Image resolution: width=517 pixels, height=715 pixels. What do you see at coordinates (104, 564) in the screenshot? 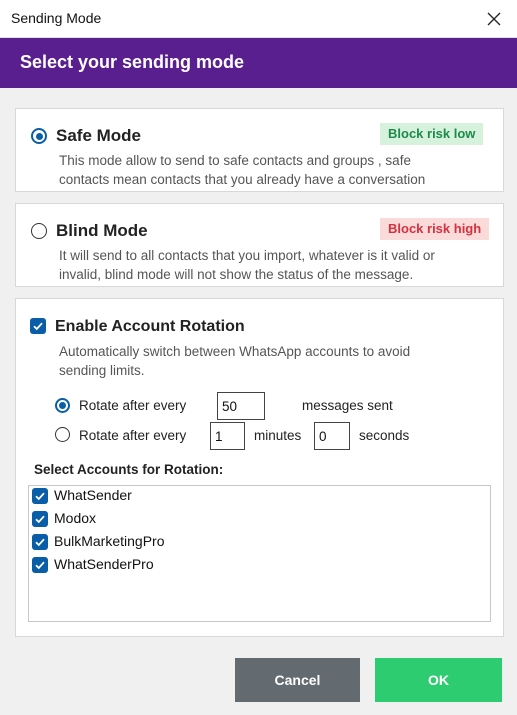
I see `account-name: WhatSenderPro` at bounding box center [104, 564].